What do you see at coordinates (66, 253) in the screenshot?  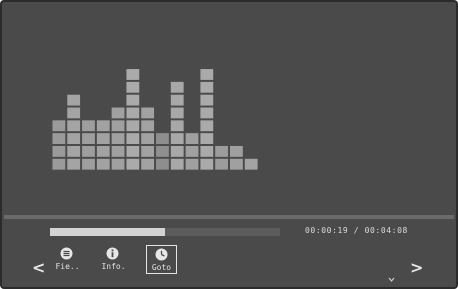 I see `list-icon` at bounding box center [66, 253].